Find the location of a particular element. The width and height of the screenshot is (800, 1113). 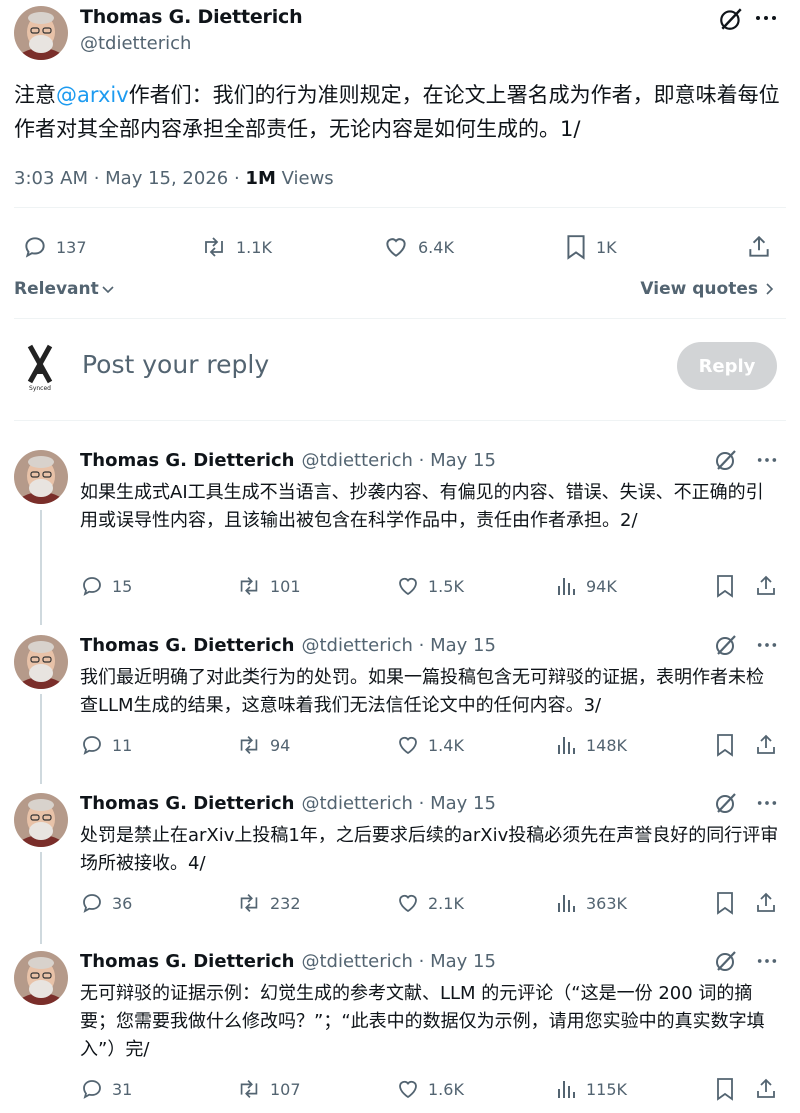

like-action: 1.6K is located at coordinates (430, 1089).